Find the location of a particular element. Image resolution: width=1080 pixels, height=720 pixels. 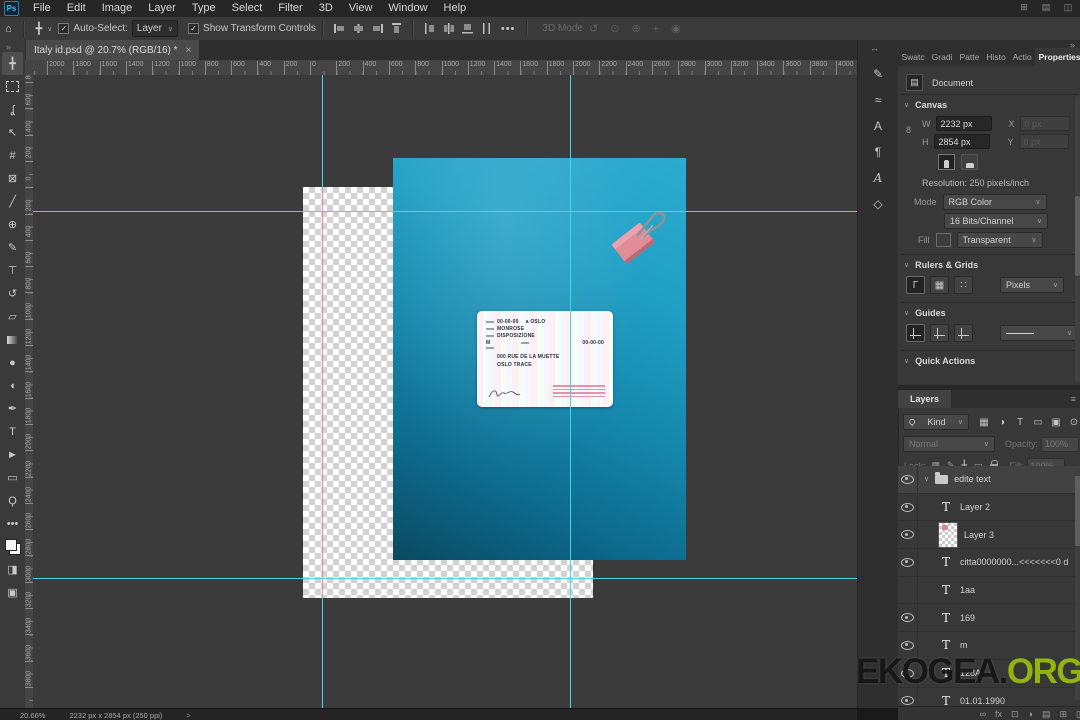

layers-menu-icon: ≡ is located at coordinates (1073, 399).